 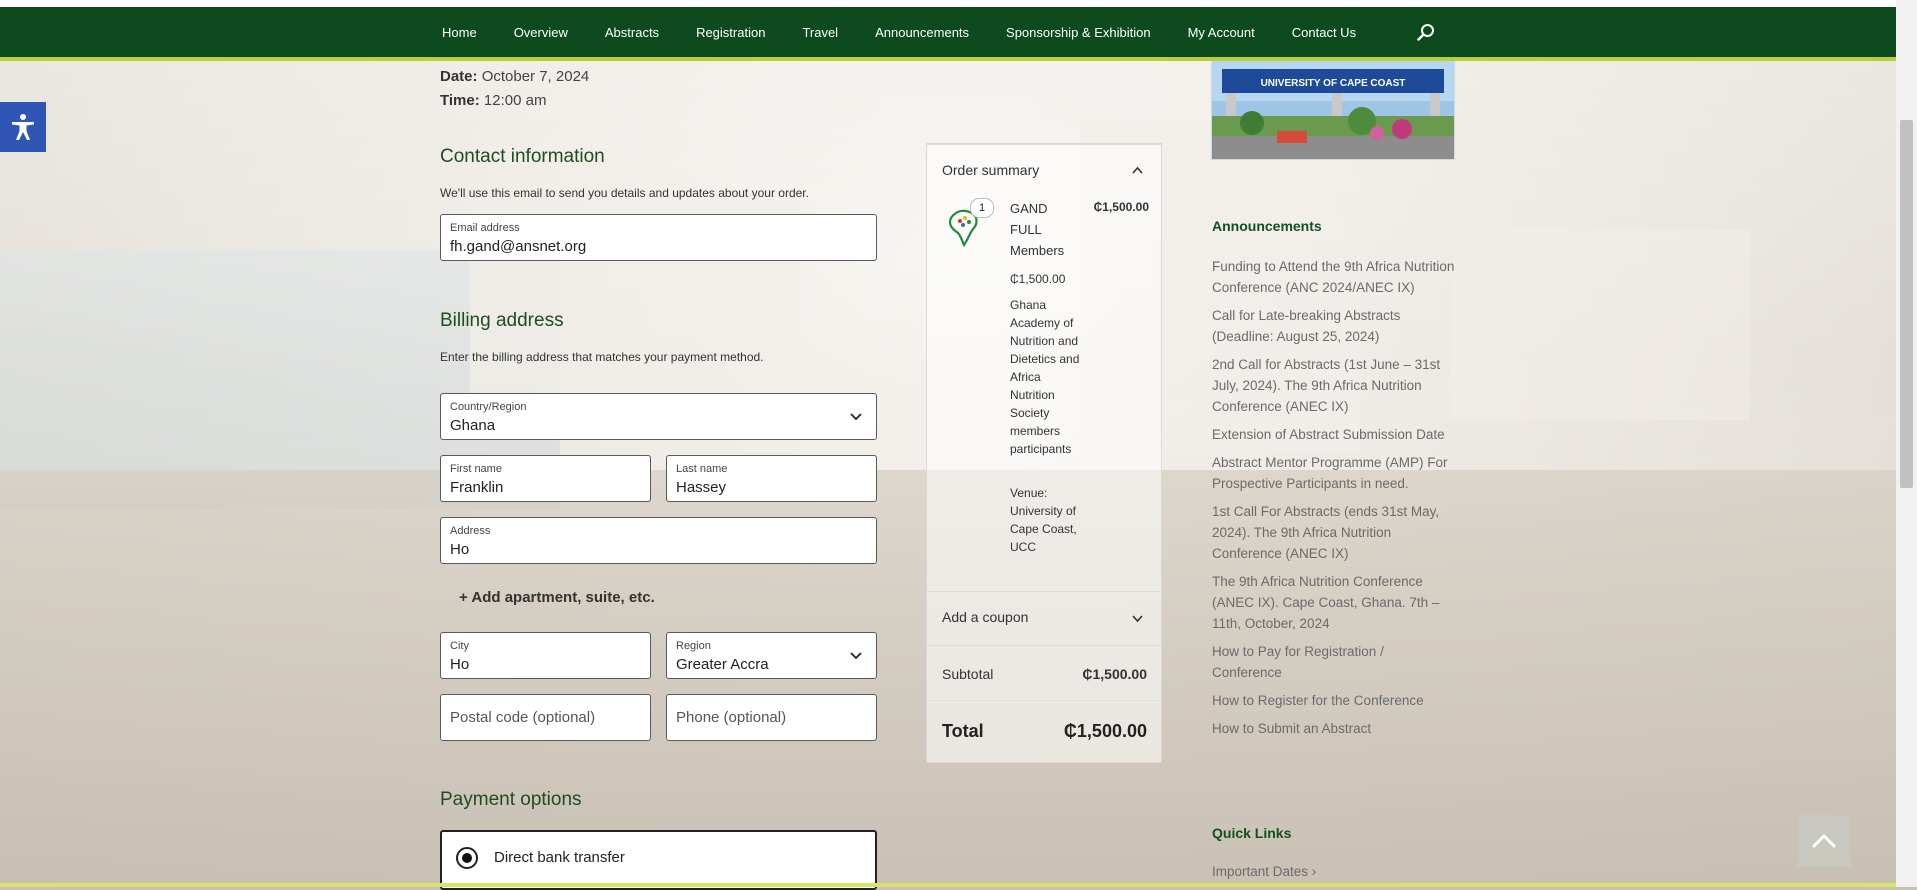 What do you see at coordinates (460, 549) in the screenshot?
I see `address-value: Ho` at bounding box center [460, 549].